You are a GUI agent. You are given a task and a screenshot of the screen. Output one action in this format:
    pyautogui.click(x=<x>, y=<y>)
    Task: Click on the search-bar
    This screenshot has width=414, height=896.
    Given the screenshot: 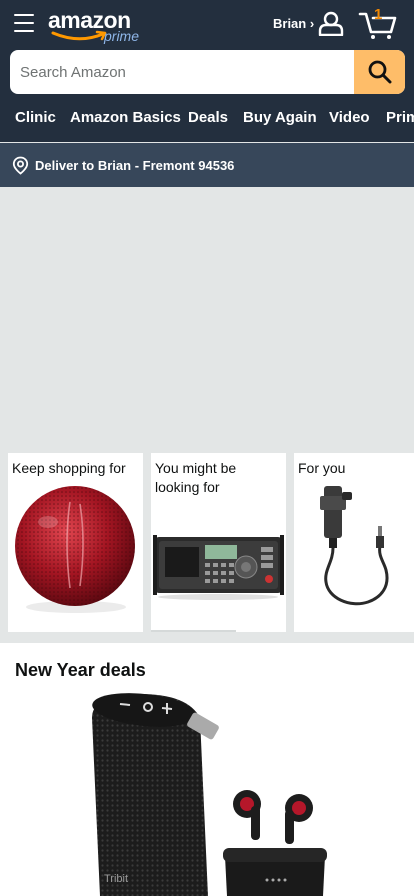 What is the action you would take?
    pyautogui.click(x=207, y=73)
    